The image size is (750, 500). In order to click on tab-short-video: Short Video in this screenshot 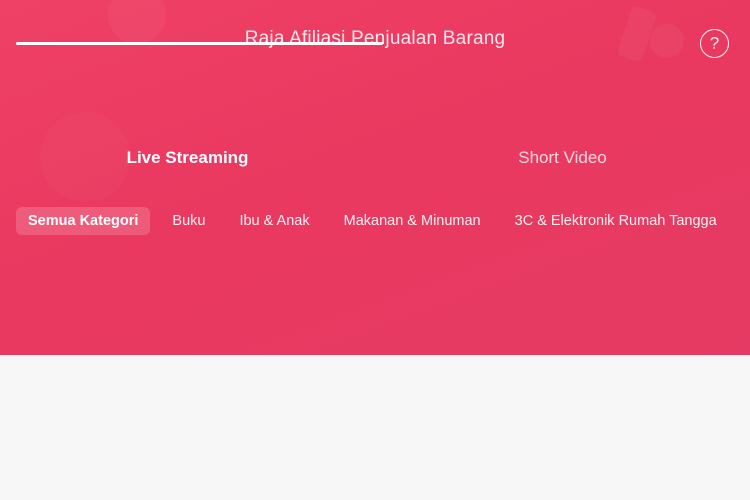, I will do `click(562, 170)`.